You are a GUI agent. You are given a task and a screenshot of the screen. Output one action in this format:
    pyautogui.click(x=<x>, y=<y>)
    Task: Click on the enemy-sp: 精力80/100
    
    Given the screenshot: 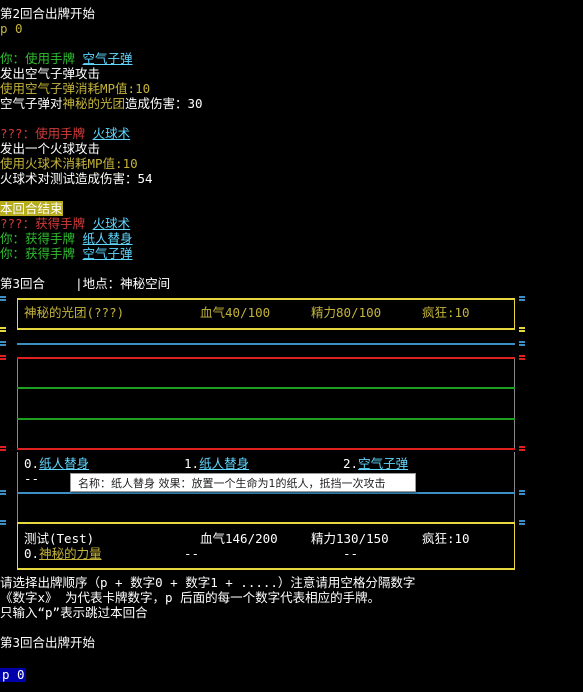 What is the action you would take?
    pyautogui.click(x=346, y=312)
    